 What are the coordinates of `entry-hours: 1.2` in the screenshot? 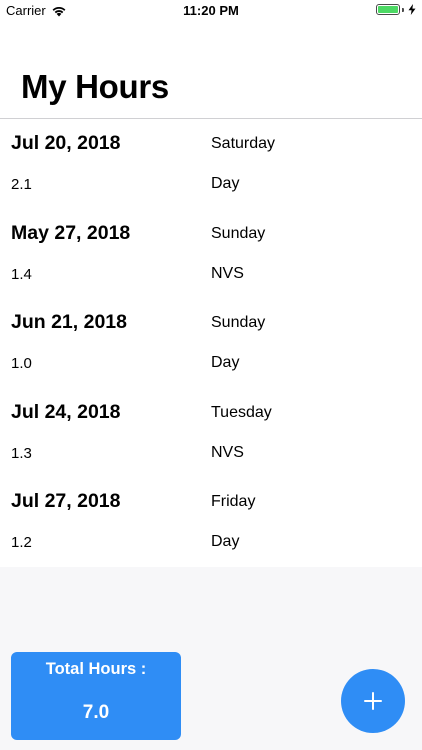 It's located at (21, 543).